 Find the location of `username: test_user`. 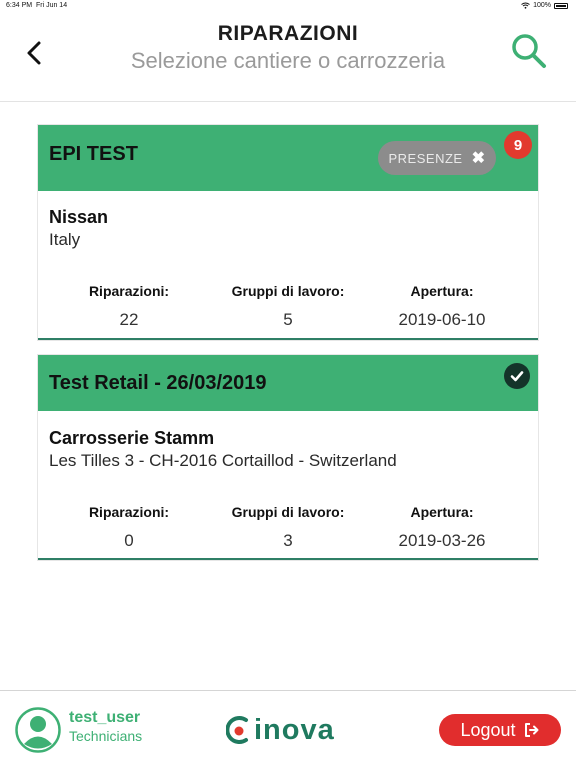

username: test_user is located at coordinates (105, 717).